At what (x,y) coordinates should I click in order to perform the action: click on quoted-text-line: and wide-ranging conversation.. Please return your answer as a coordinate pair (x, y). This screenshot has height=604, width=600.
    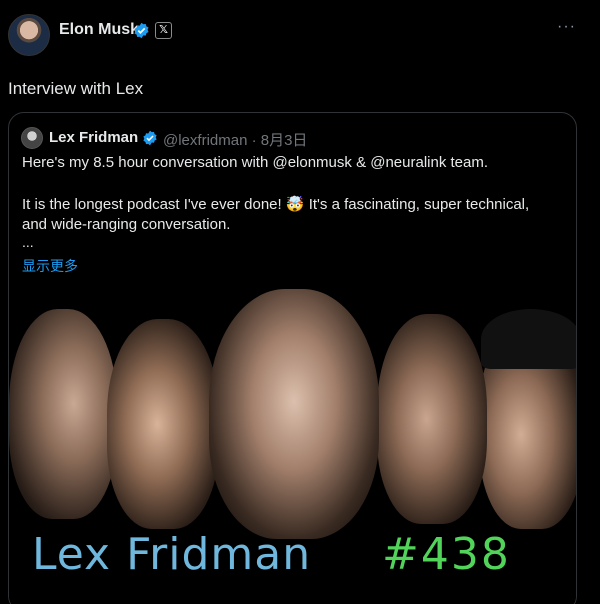
    Looking at the image, I should click on (126, 224).